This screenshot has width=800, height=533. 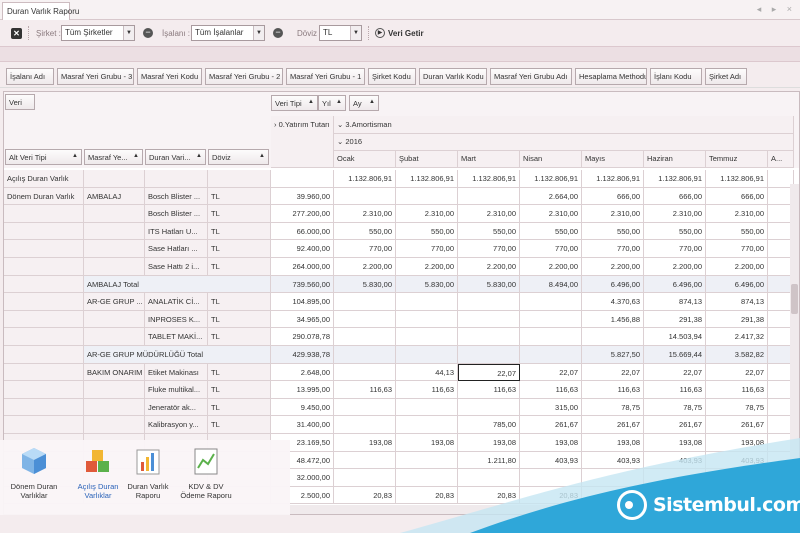 I want to click on value-cell: 785,00, so click(x=489, y=425).